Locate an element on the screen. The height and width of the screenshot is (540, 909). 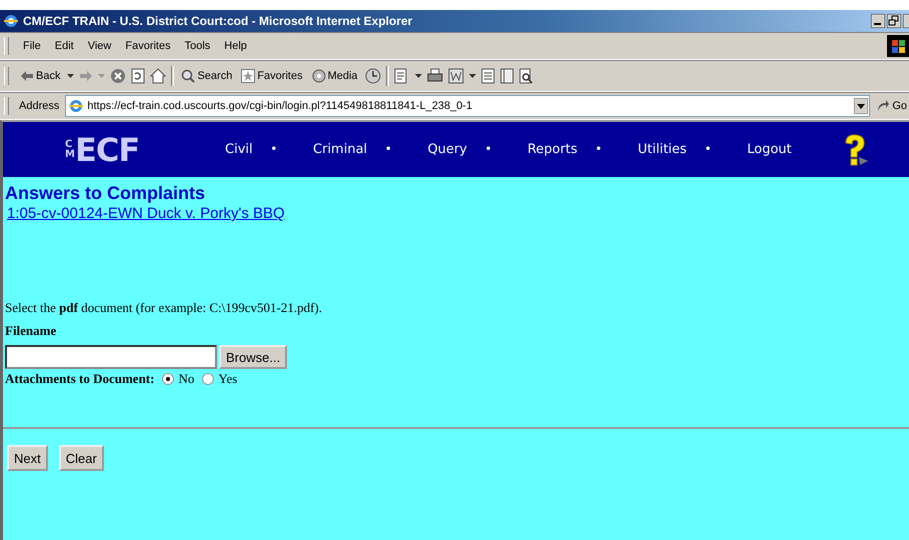
radio-label: Yes is located at coordinates (228, 379).